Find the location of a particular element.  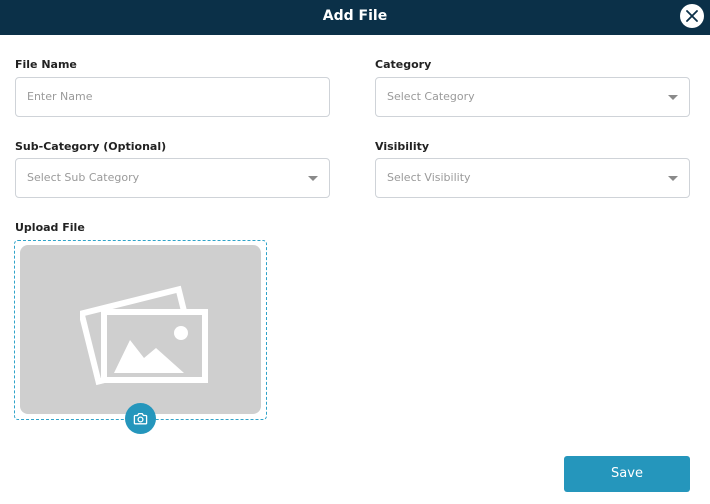

image-placeholder-icon is located at coordinates (144, 335).